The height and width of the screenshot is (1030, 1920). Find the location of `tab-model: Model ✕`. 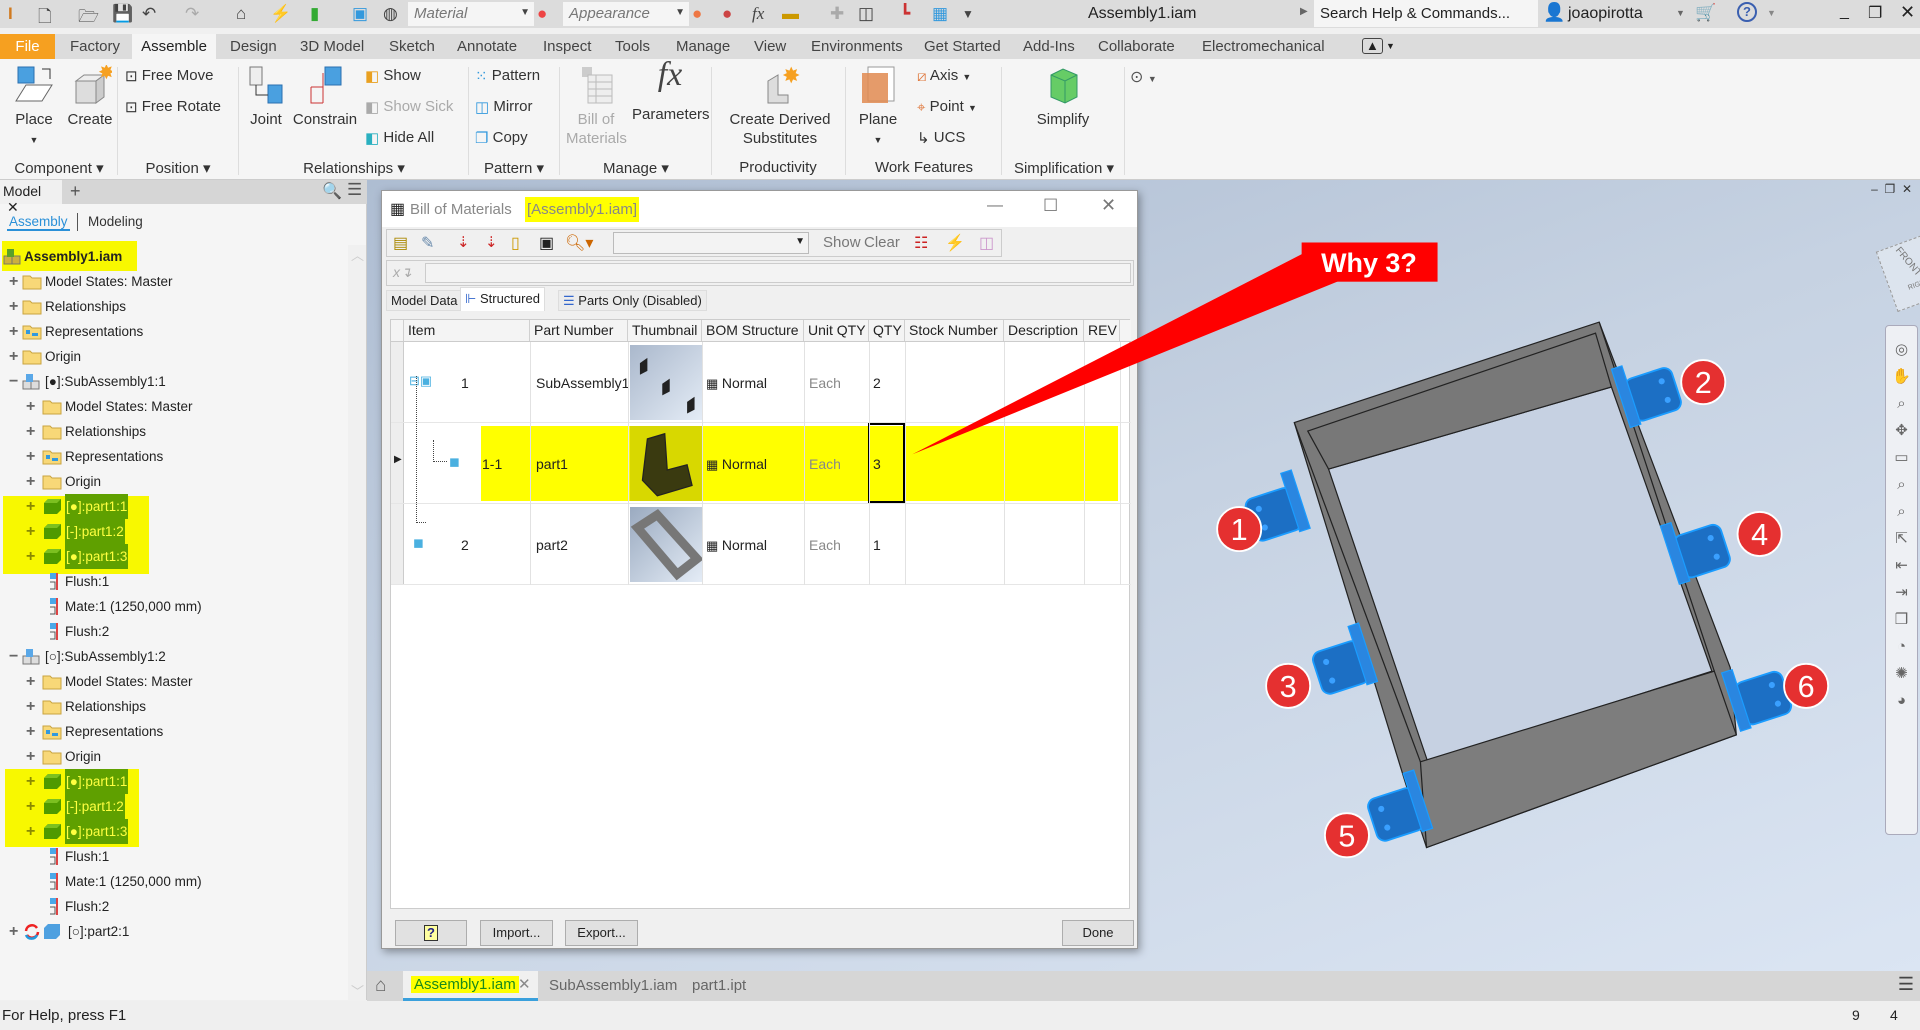

tab-model: Model ✕ is located at coordinates (31, 197).